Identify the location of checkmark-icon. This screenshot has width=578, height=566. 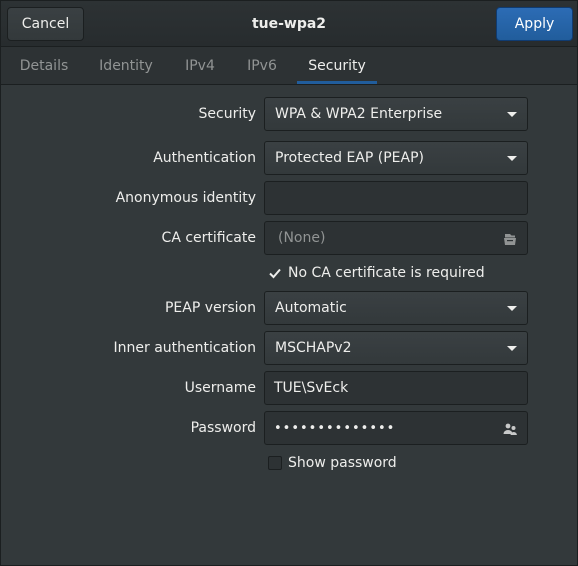
(275, 273).